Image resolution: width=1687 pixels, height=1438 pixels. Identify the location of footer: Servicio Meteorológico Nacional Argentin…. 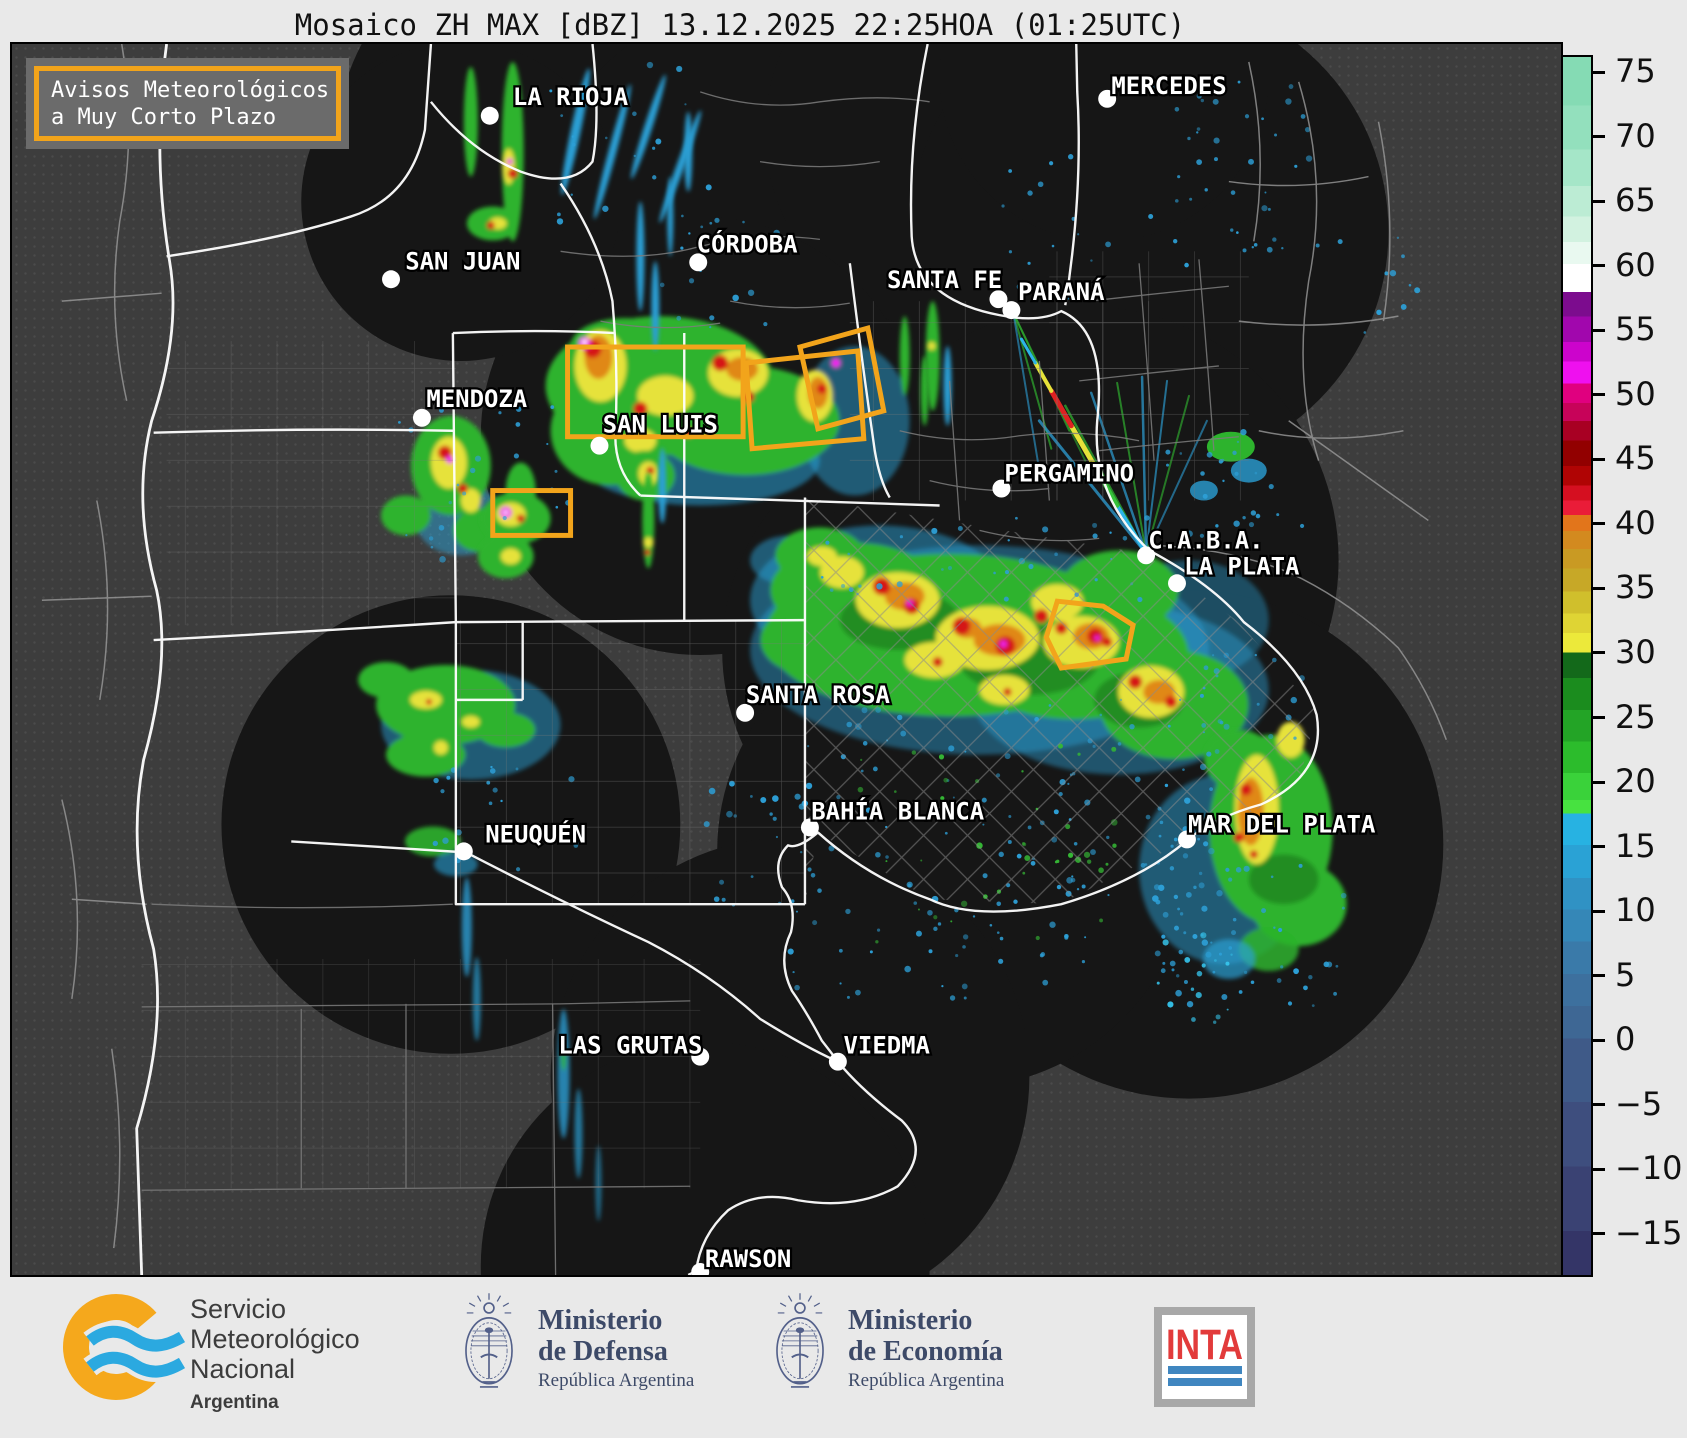
(843, 1357).